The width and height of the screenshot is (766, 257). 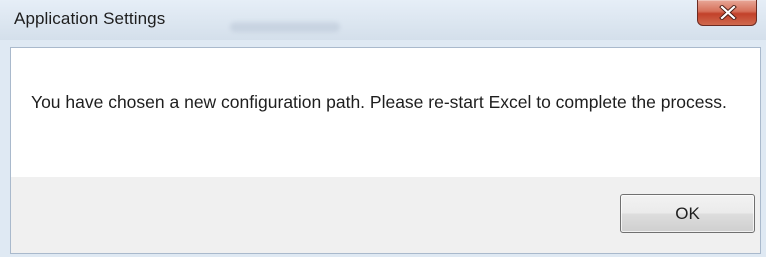 What do you see at coordinates (90, 18) in the screenshot?
I see `window-title: Application Settings` at bounding box center [90, 18].